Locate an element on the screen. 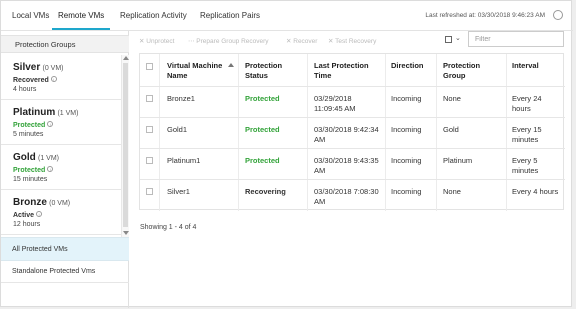 Image resolution: width=576 pixels, height=309 pixels. unprotect-button: ✕ Unprotect is located at coordinates (156, 41).